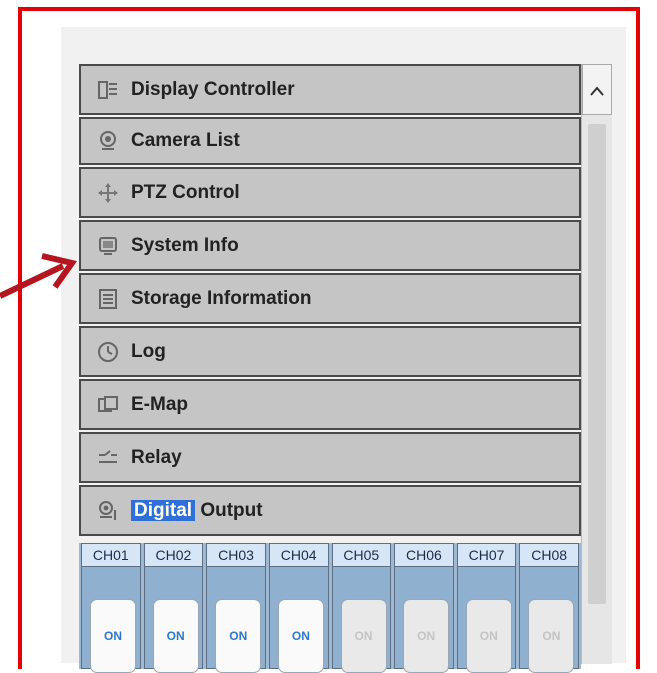  Describe the element at coordinates (32, 281) in the screenshot. I see `annotation-arrow-shaft` at that location.